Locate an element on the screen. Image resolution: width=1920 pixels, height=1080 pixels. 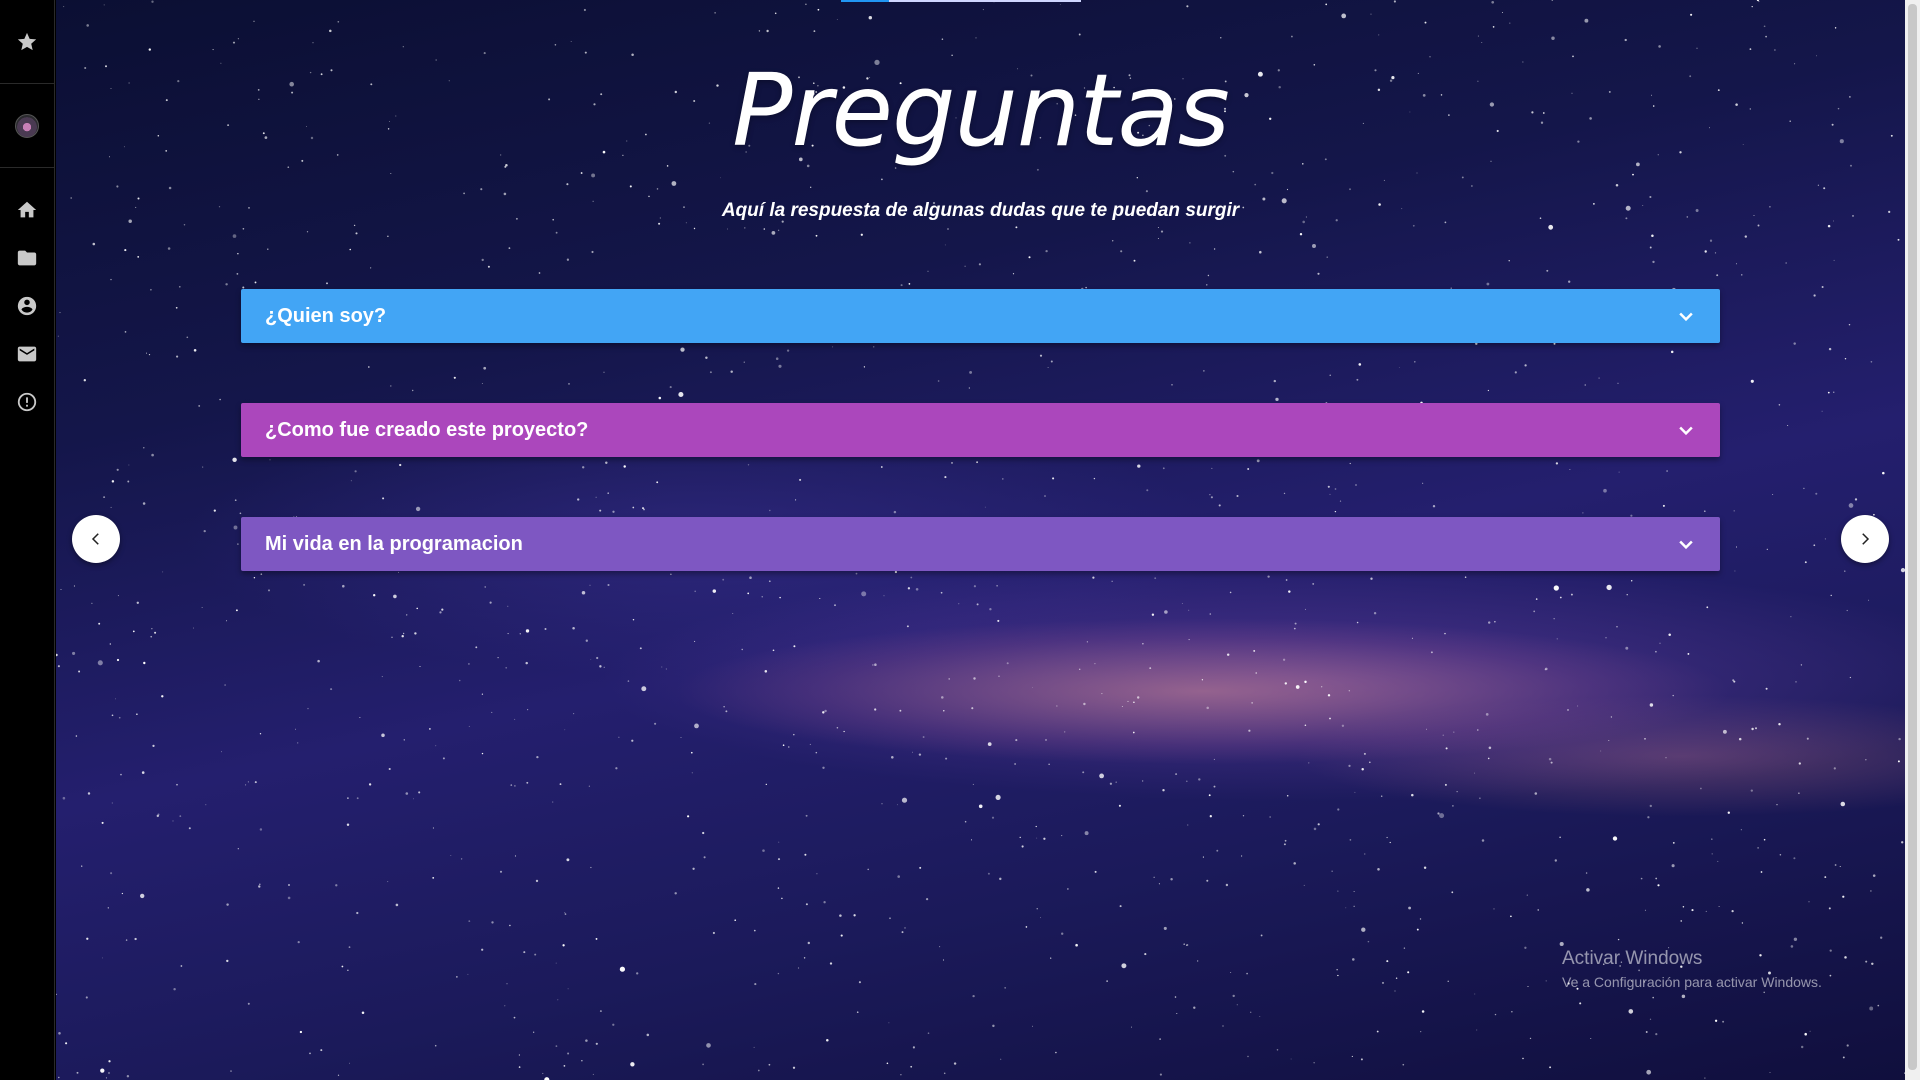
sidebar-item-about is located at coordinates (27, 306).